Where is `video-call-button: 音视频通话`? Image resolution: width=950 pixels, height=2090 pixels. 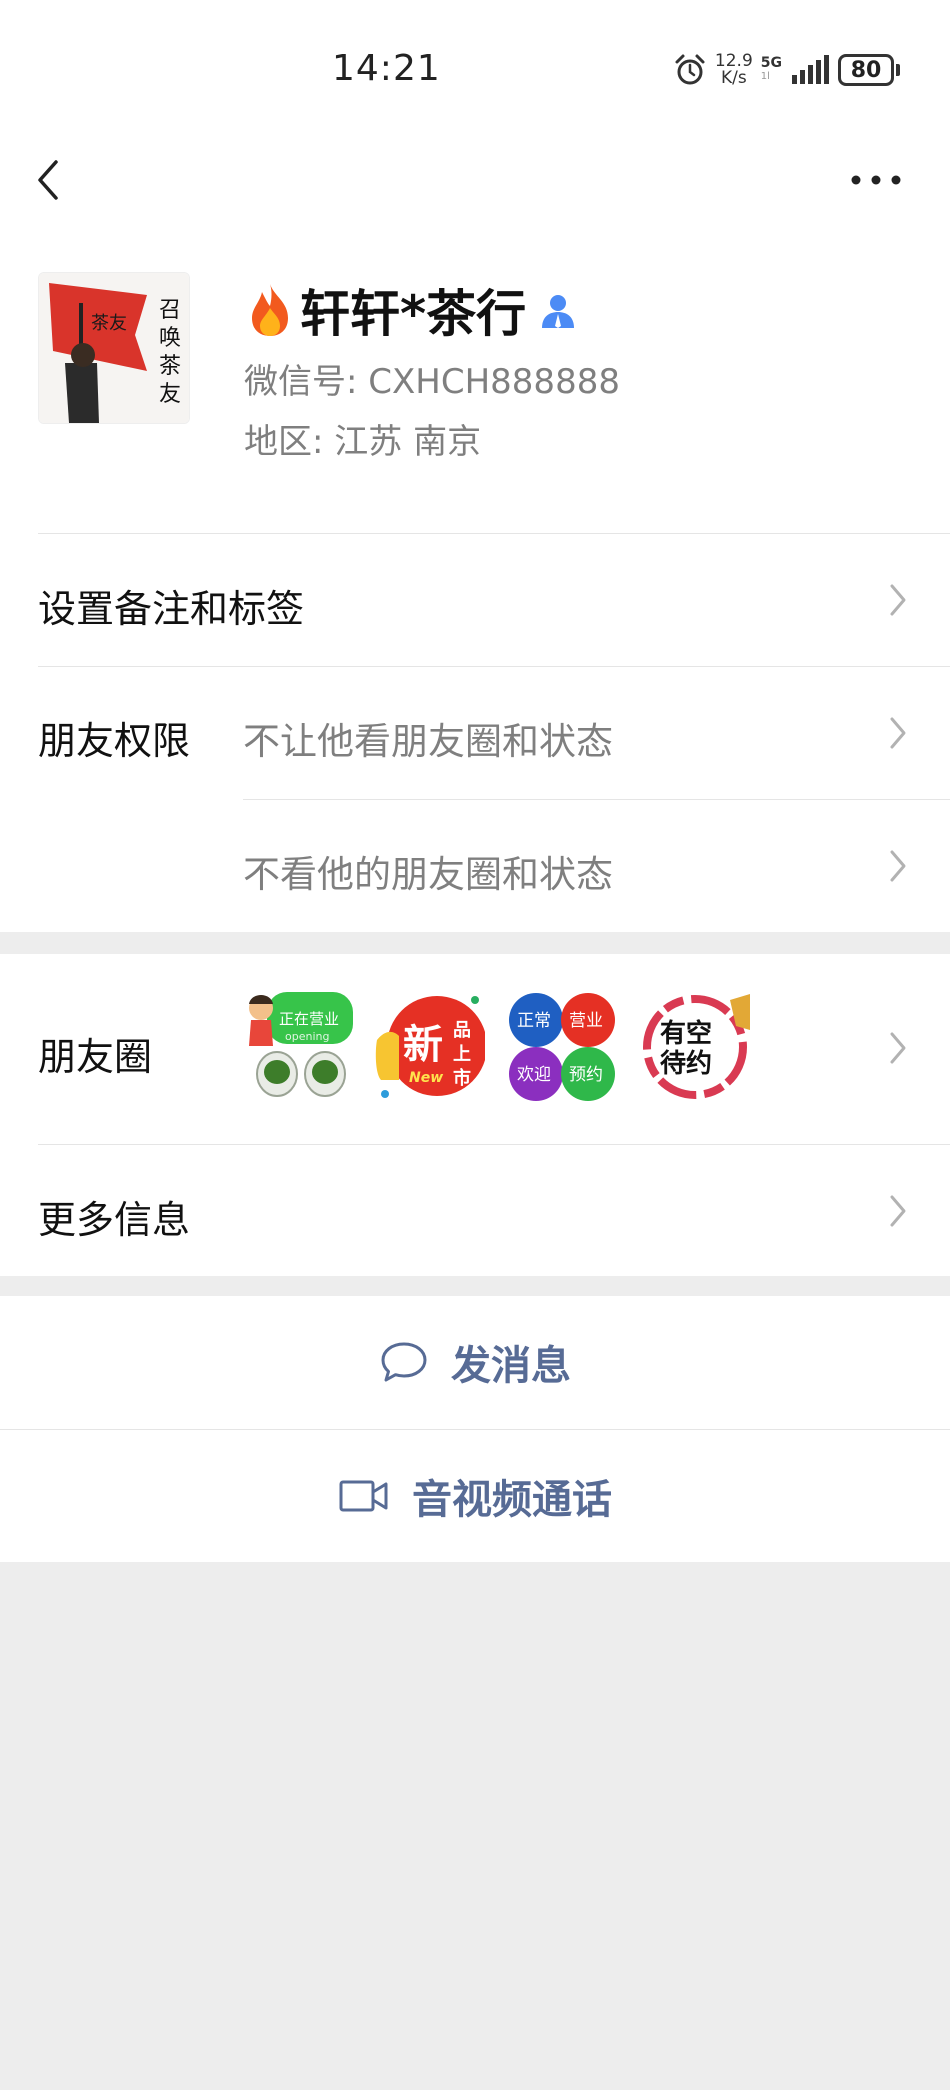
video-call-button: 音视频通话 is located at coordinates (475, 1496).